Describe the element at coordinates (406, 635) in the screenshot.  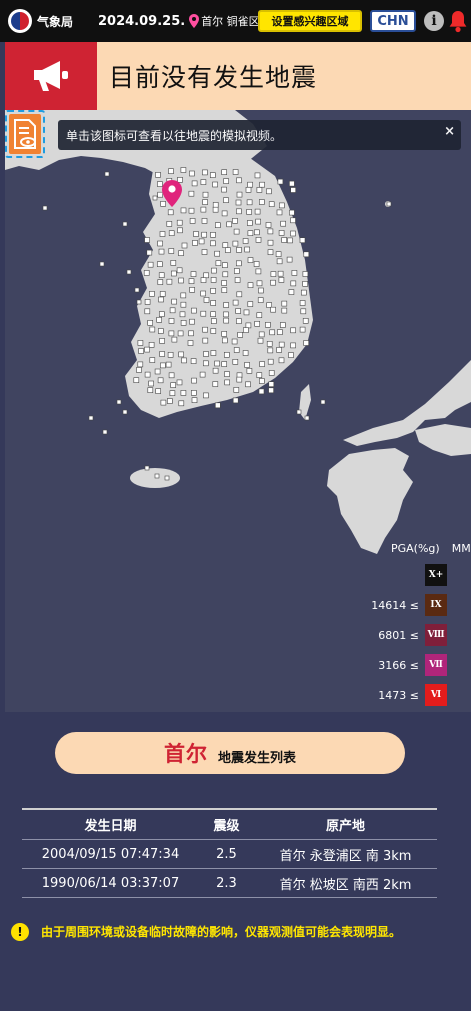
I see `legend-row: 6801 ≤ Ⅷ` at that location.